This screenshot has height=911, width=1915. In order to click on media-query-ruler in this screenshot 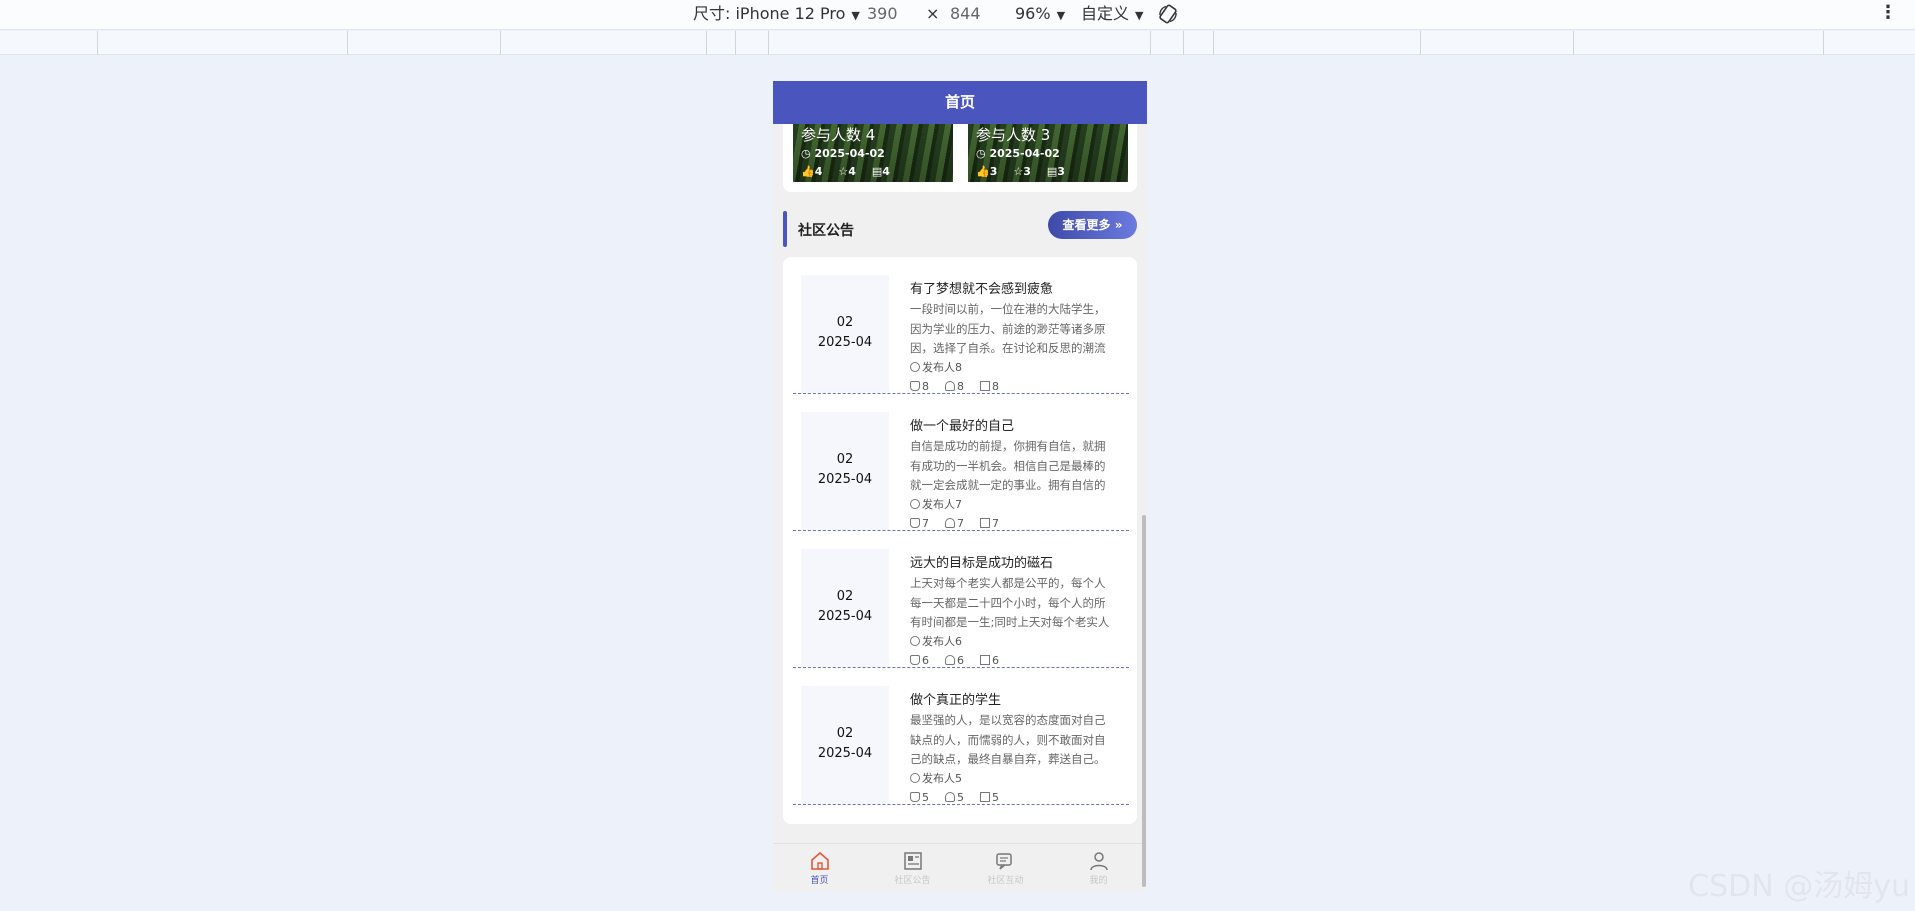, I will do `click(957, 43)`.